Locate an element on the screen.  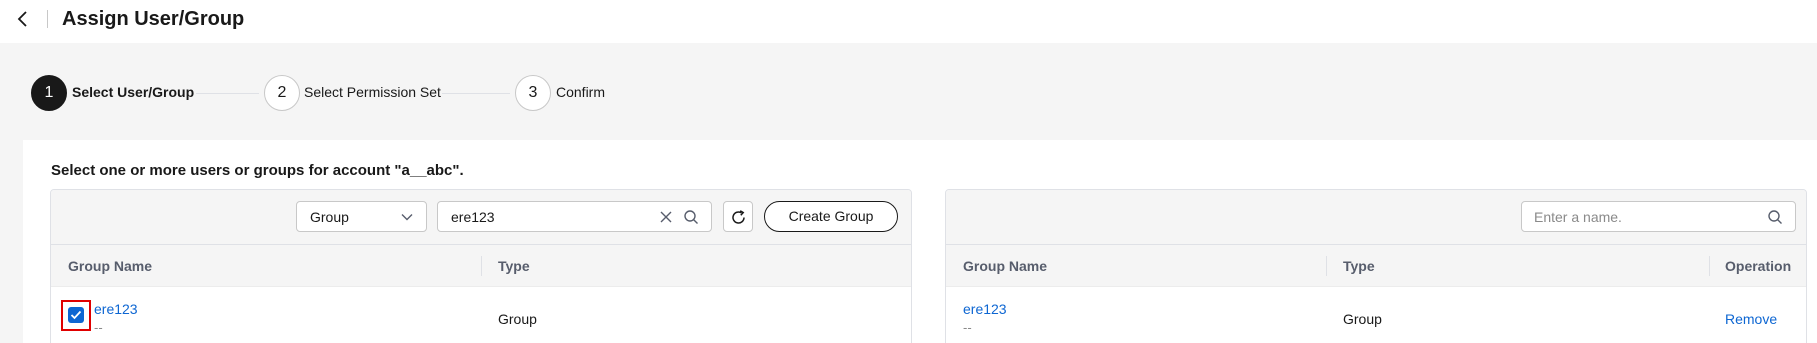
left-toolbar: Group ere123 Create Group is located at coordinates (481, 217).